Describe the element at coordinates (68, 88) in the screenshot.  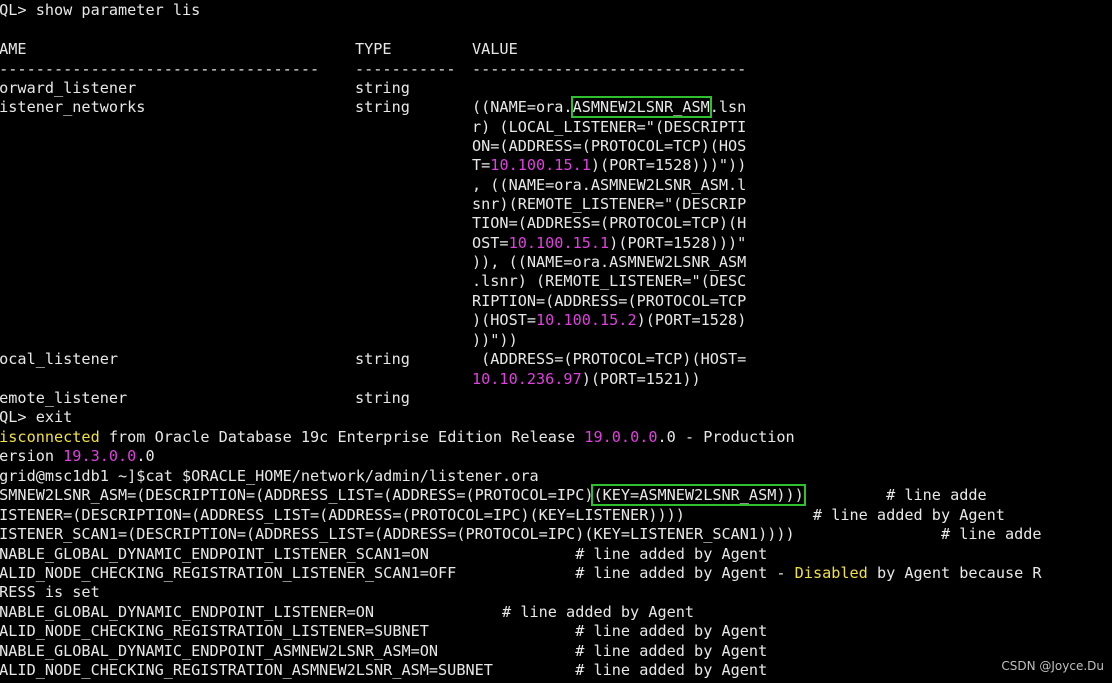
I see `param-name: forward_listener` at that location.